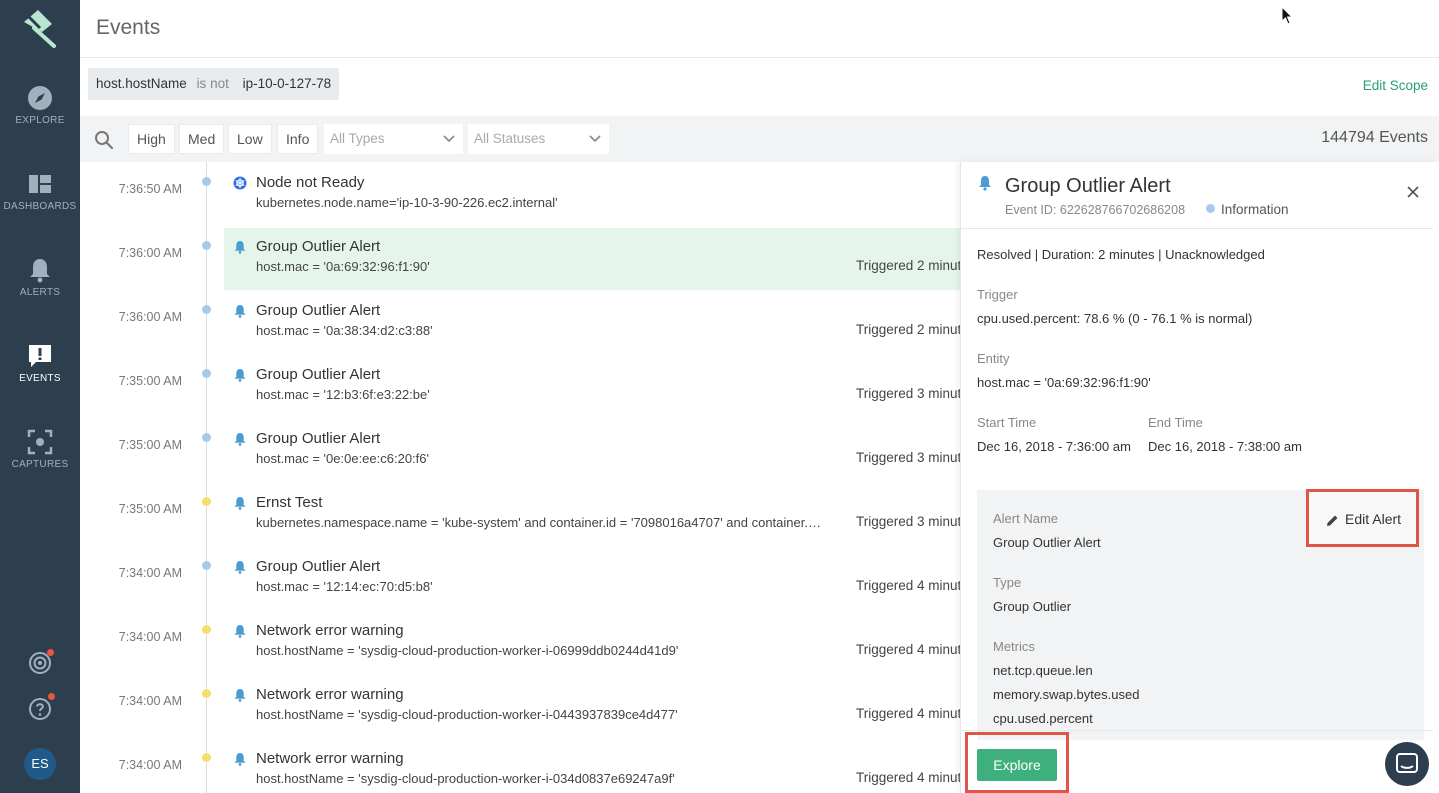 This screenshot has height=793, width=1439. I want to click on user-avatar: ES, so click(40, 764).